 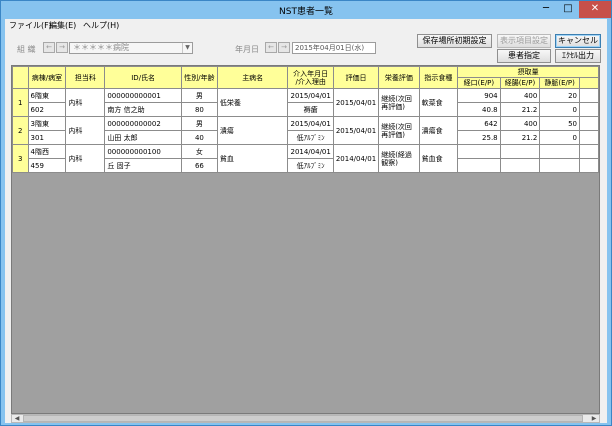 I want to click on ward-next-button: →, so click(x=62, y=47).